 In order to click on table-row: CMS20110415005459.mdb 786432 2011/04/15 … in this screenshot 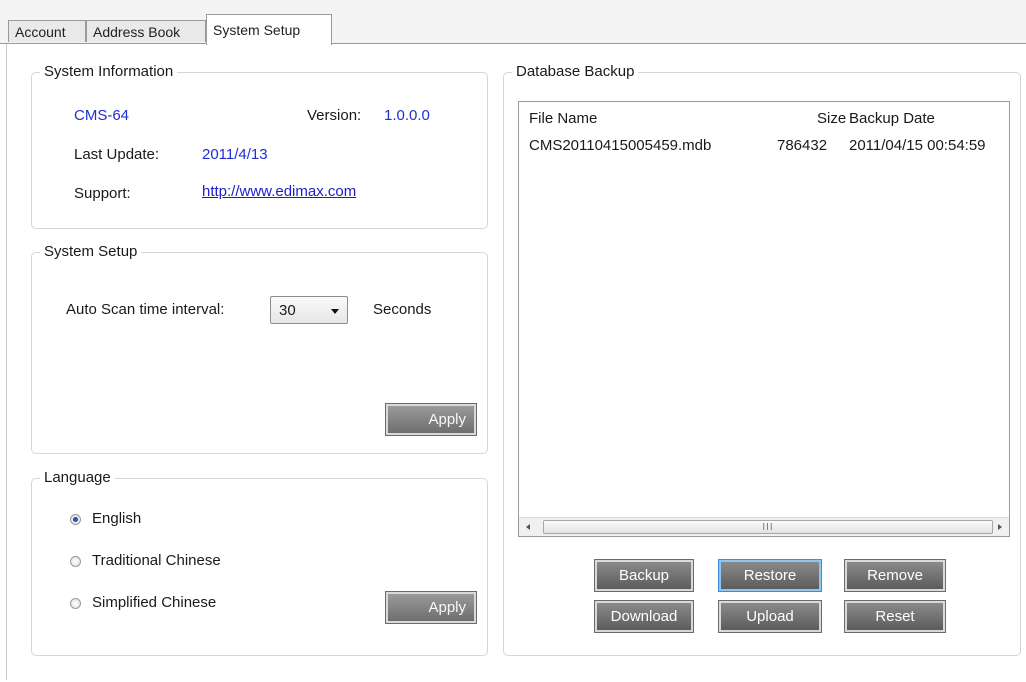, I will do `click(764, 144)`.